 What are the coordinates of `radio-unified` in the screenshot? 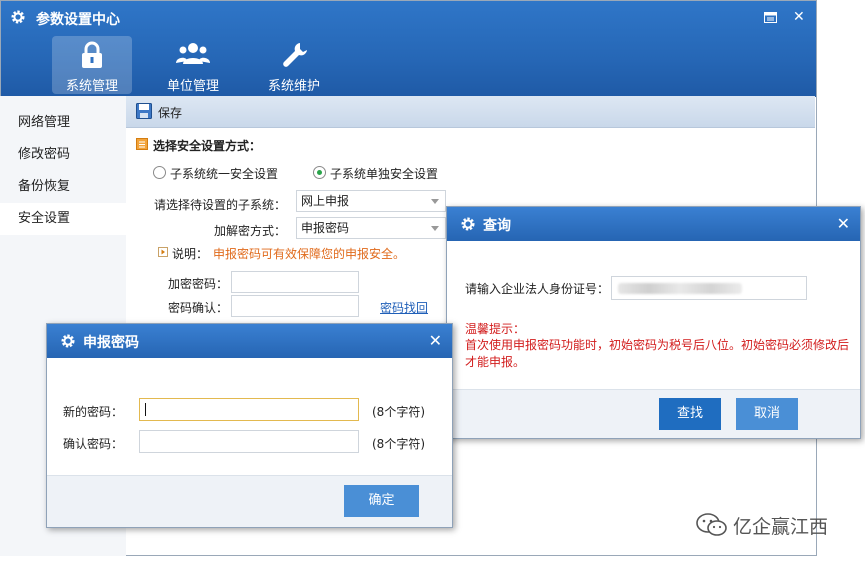 It's located at (159, 172).